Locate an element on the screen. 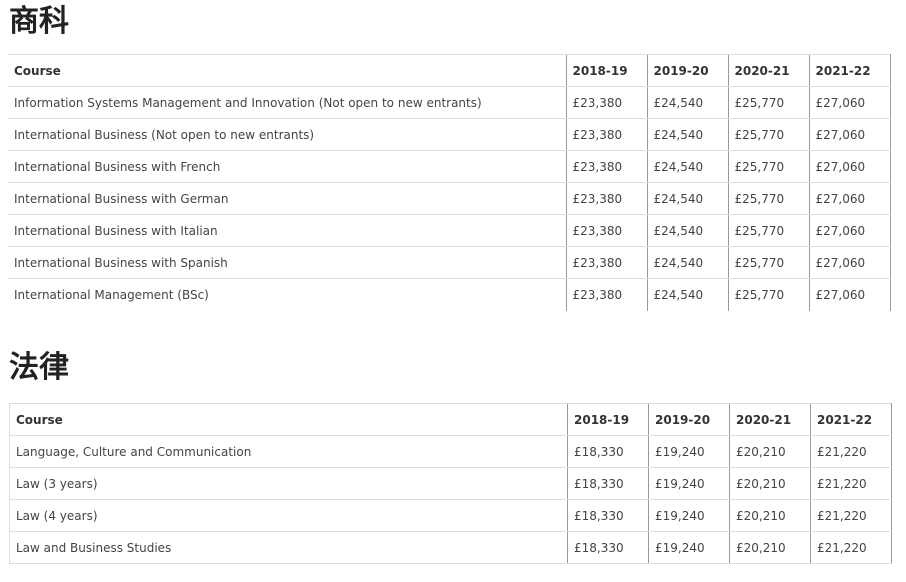 This screenshot has width=906, height=582. course-name: International Business with French is located at coordinates (287, 166).